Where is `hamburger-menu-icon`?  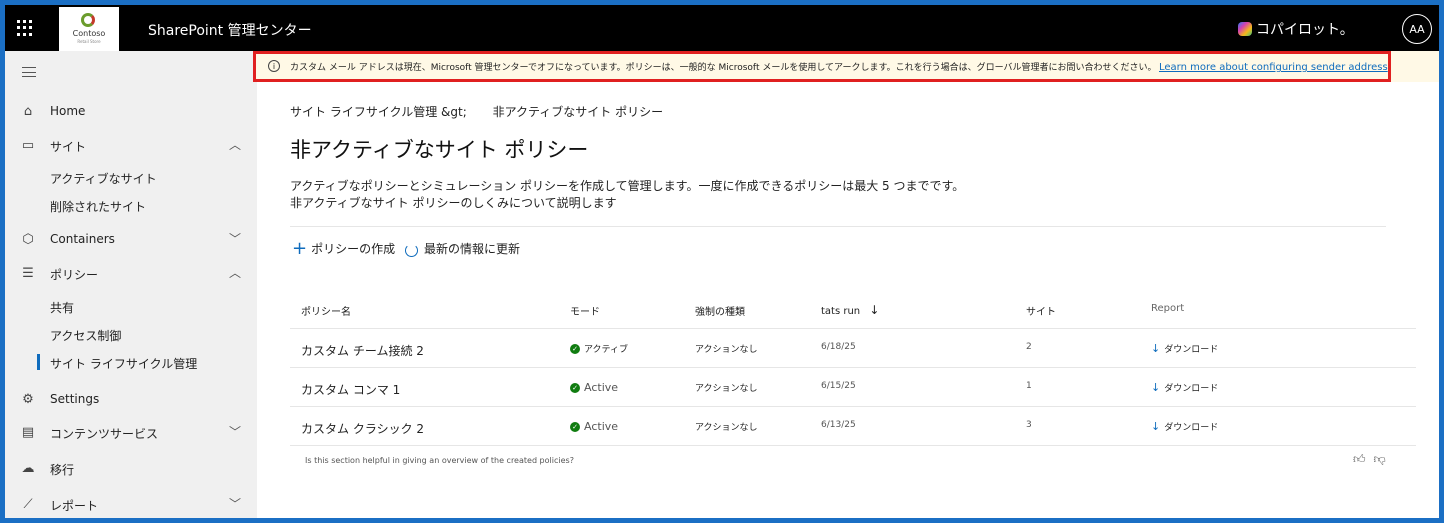
hamburger-menu-icon is located at coordinates (29, 72).